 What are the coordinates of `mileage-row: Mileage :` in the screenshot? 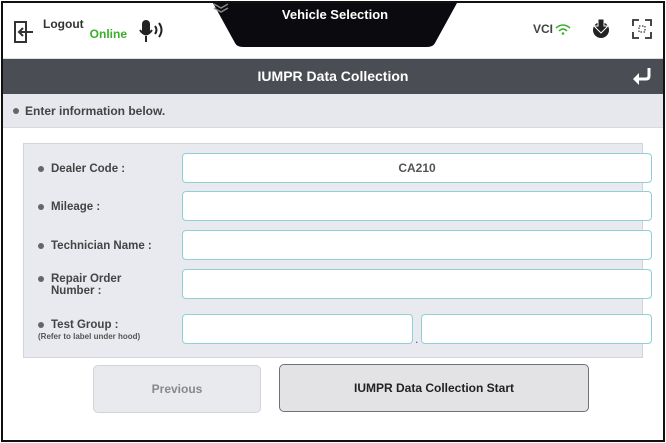 It's located at (338, 207).